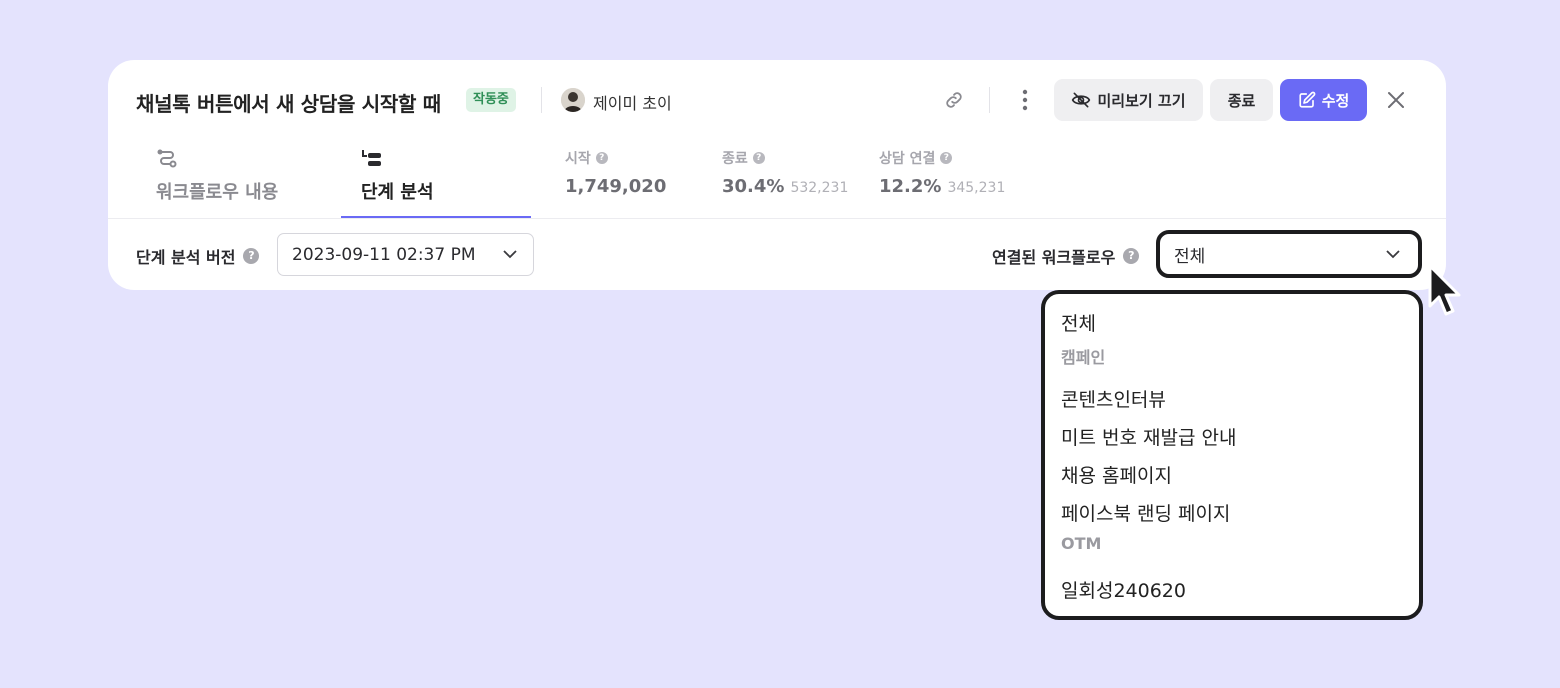 Image resolution: width=1560 pixels, height=688 pixels. I want to click on edit-label: 수정, so click(1335, 100).